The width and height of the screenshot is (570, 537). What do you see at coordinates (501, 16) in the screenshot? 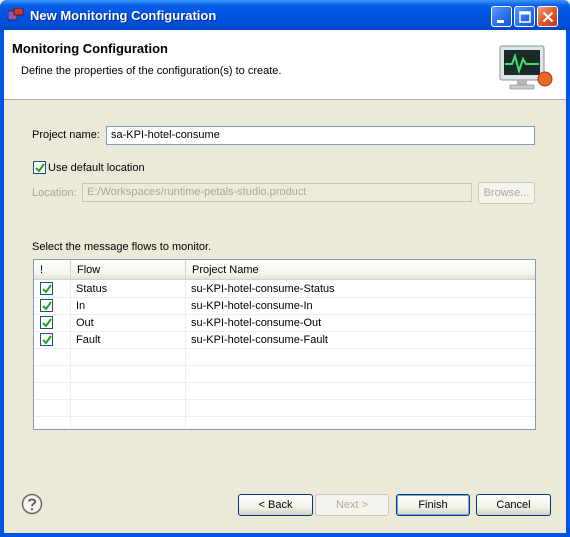
I see `minimize-button` at bounding box center [501, 16].